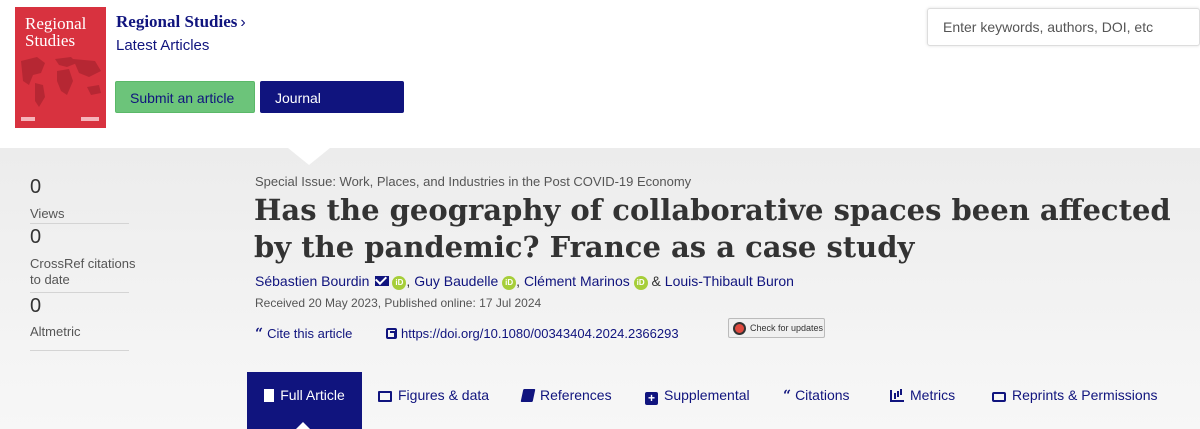 The height and width of the screenshot is (429, 1200). I want to click on cite-label: Cite this article, so click(309, 333).